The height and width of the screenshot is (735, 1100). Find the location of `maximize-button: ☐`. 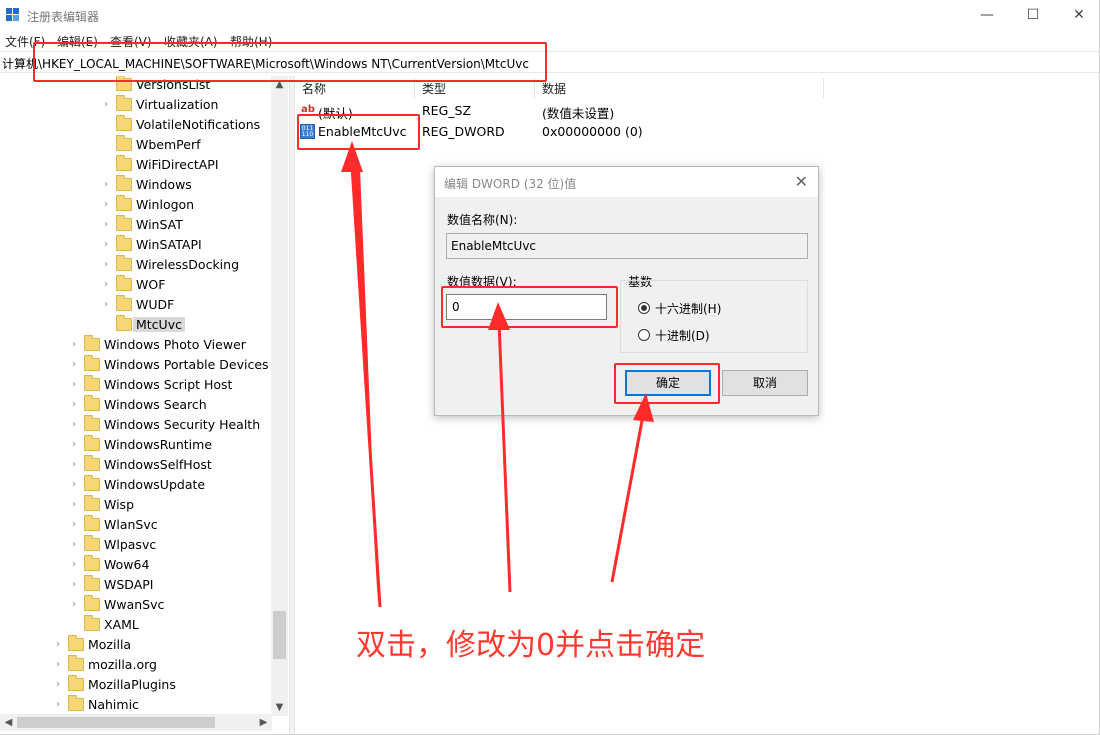

maximize-button: ☐ is located at coordinates (1033, 15).